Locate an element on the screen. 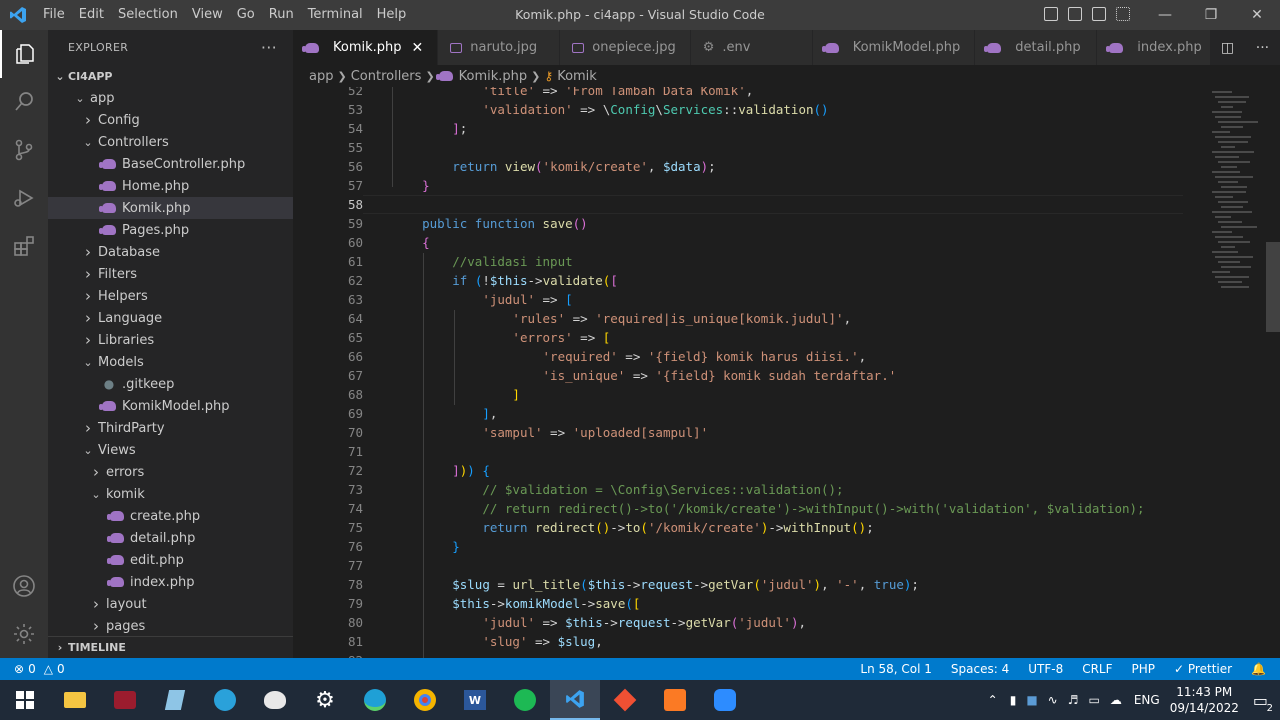  restore-icon: ❐ is located at coordinates (1211, 15).